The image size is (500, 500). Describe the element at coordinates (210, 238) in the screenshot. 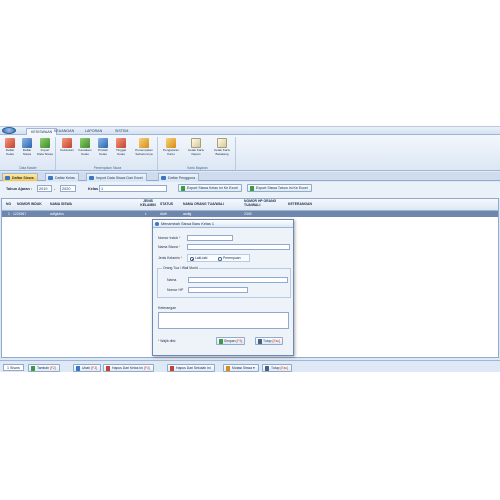

I see `nomor-induk-input` at that location.